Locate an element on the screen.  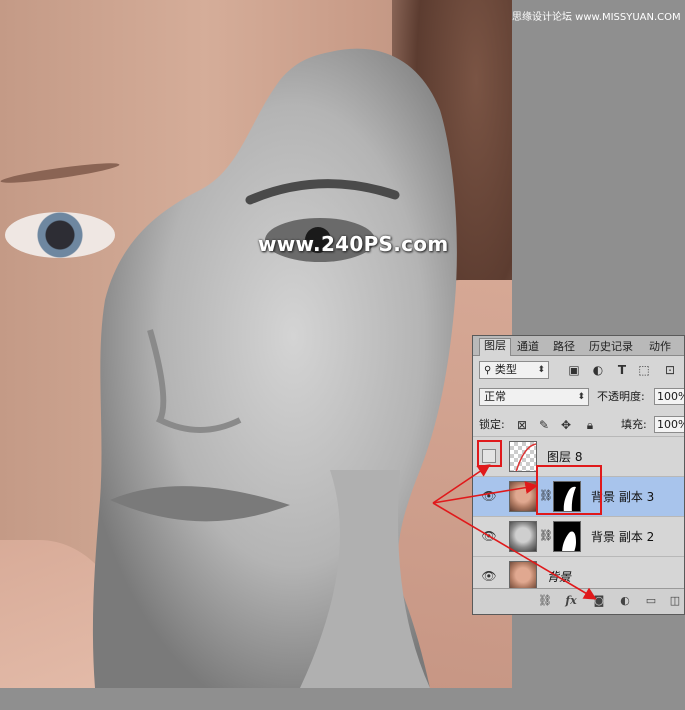
image-filter-icon: ▣ is located at coordinates (574, 370).